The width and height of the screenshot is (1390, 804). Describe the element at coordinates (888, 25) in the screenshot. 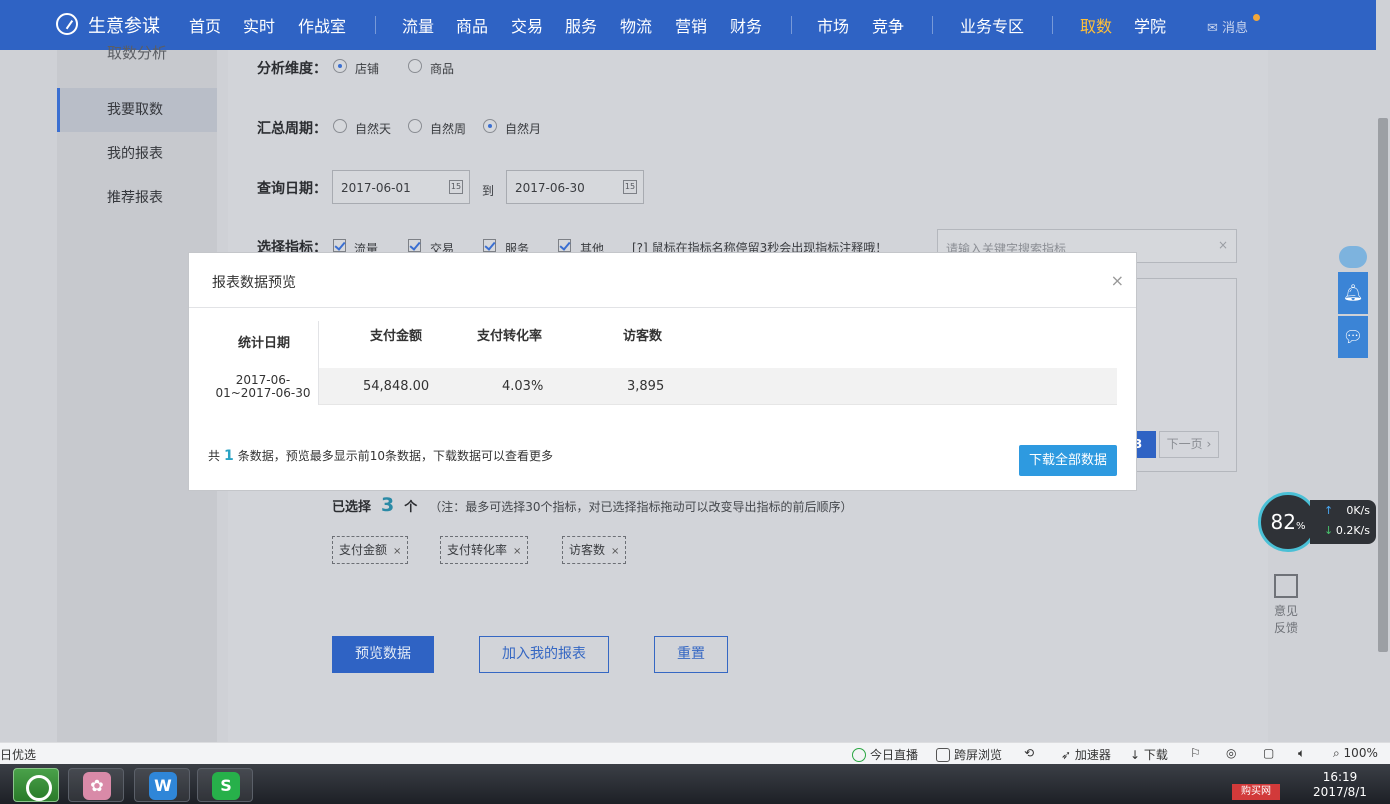

I see `nav-competition: 竞争` at that location.